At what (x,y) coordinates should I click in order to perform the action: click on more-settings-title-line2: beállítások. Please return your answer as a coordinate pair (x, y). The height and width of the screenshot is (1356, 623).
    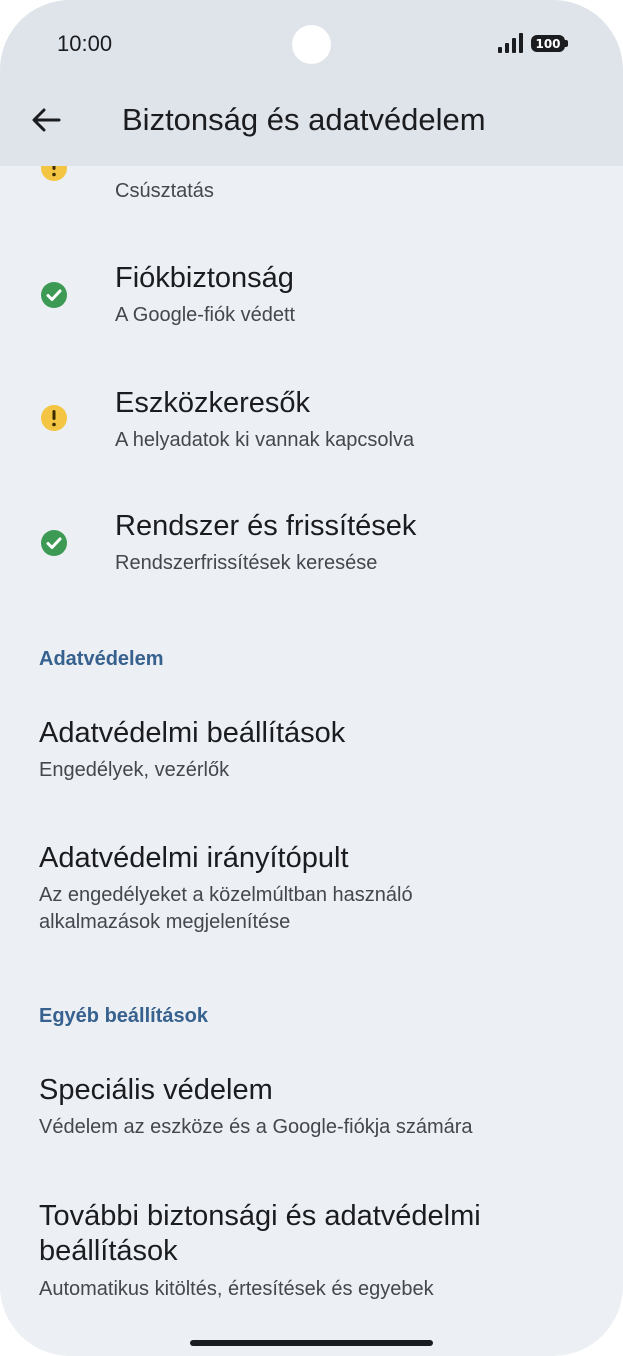
    Looking at the image, I should click on (108, 1251).